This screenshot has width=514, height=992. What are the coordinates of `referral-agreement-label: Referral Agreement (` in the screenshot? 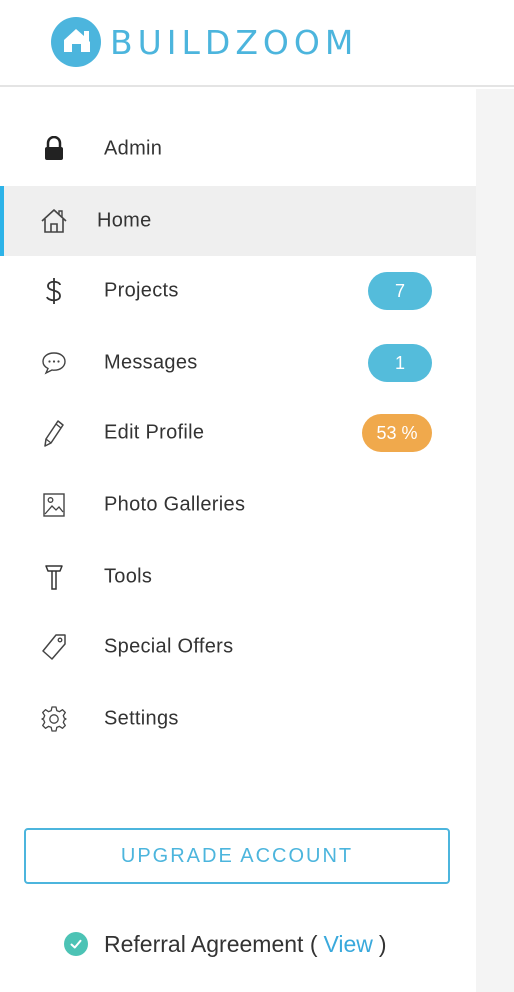 It's located at (211, 943).